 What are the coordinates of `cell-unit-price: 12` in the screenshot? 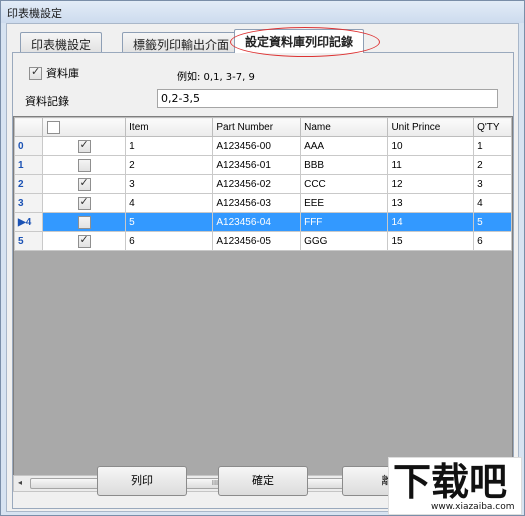 It's located at (431, 184).